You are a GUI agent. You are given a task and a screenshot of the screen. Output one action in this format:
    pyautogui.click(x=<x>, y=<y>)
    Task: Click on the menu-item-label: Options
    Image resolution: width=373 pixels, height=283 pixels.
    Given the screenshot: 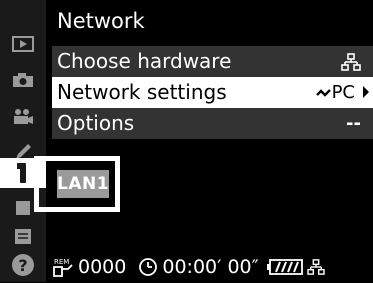 What is the action you would take?
    pyautogui.click(x=96, y=123)
    